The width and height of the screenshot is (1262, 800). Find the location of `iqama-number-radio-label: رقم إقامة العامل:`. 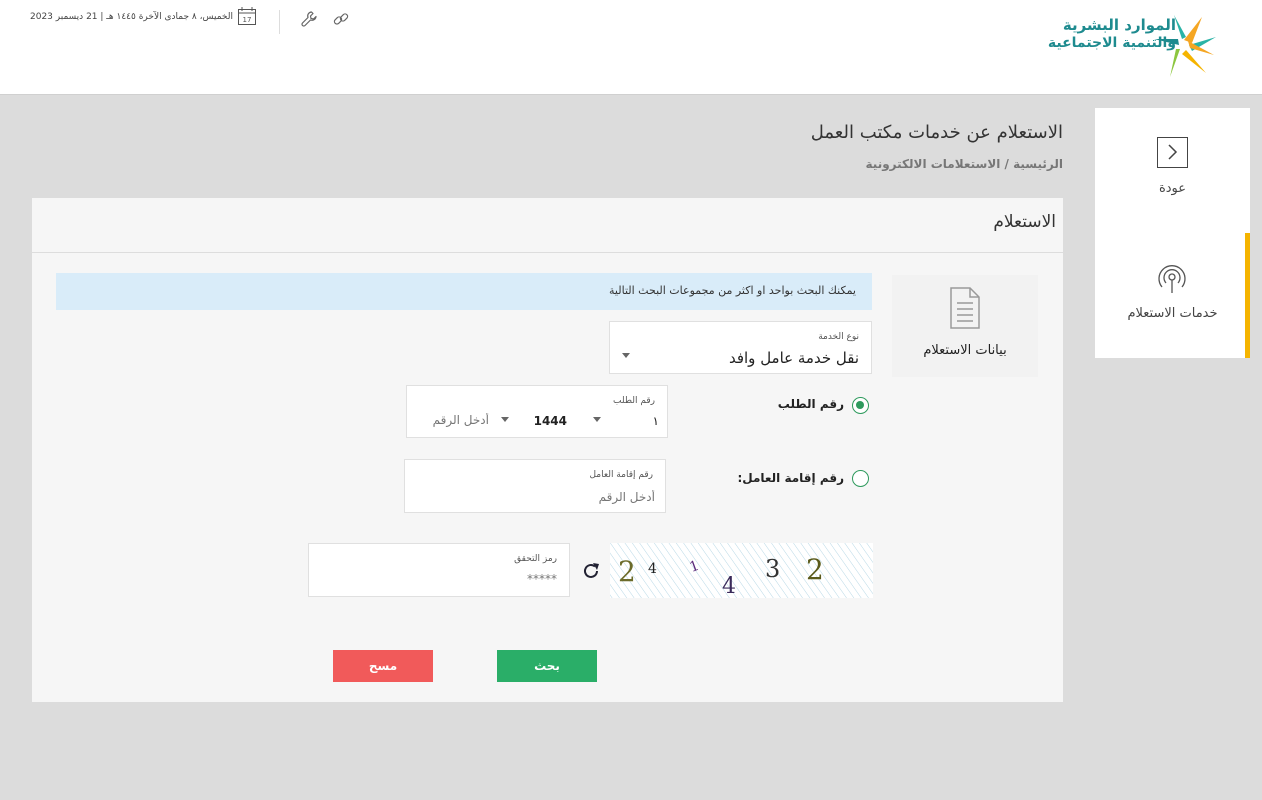

iqama-number-radio-label: رقم إقامة العامل: is located at coordinates (790, 478).